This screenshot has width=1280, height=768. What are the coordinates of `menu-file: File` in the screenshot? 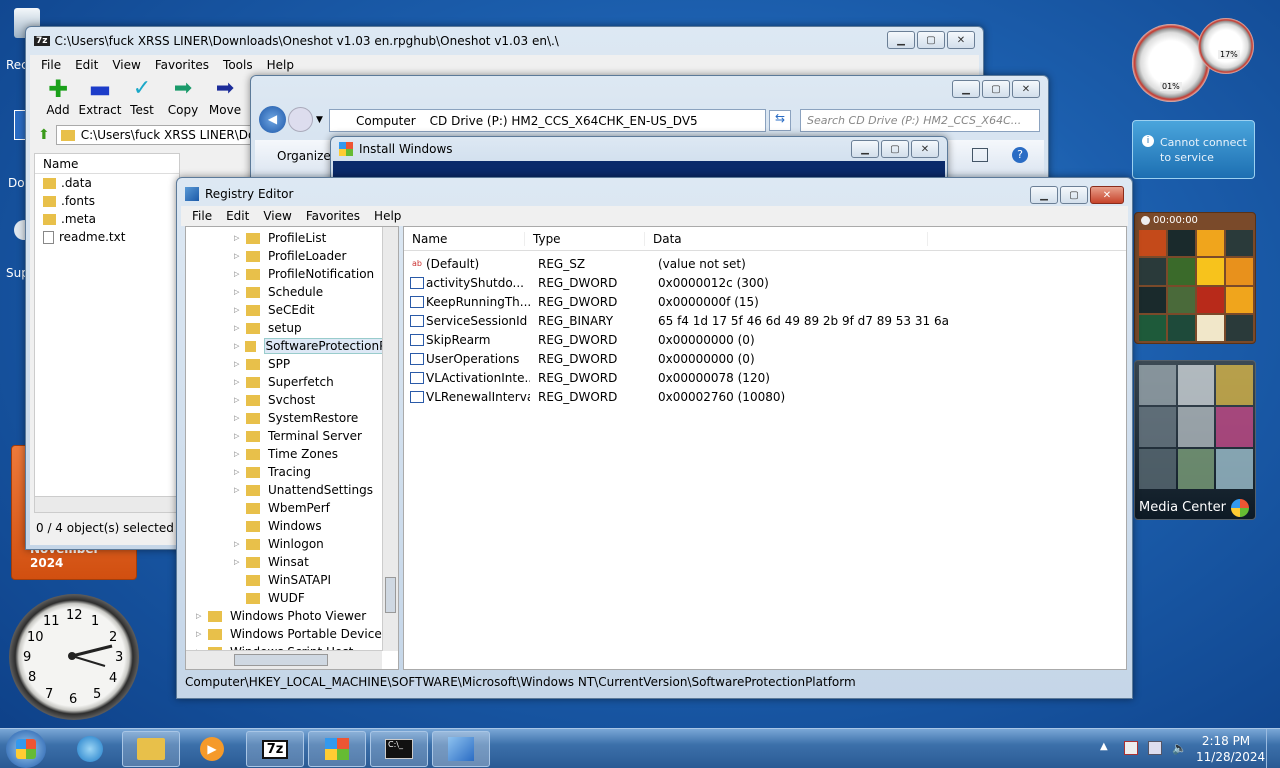 It's located at (51, 65).